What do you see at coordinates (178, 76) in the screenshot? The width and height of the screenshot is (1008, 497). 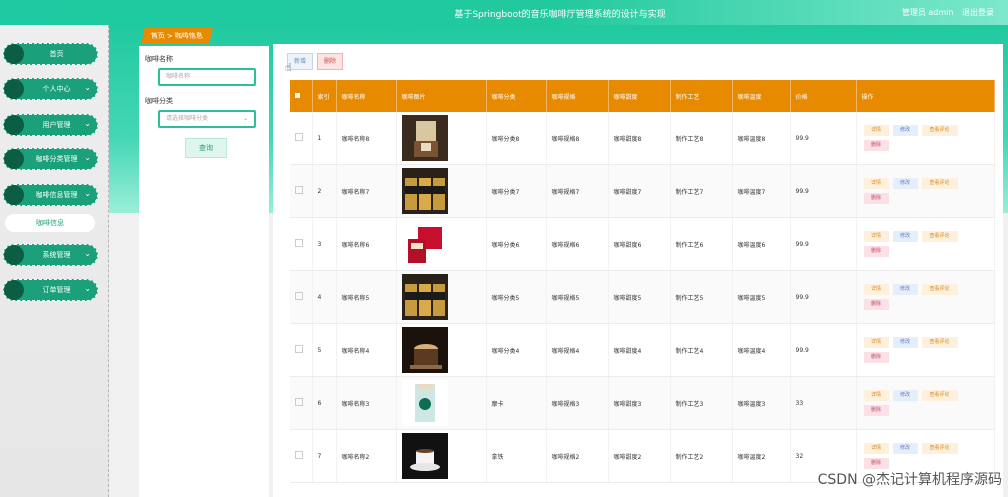 I see `coffee-name-placeholder: 咖啡名称` at bounding box center [178, 76].